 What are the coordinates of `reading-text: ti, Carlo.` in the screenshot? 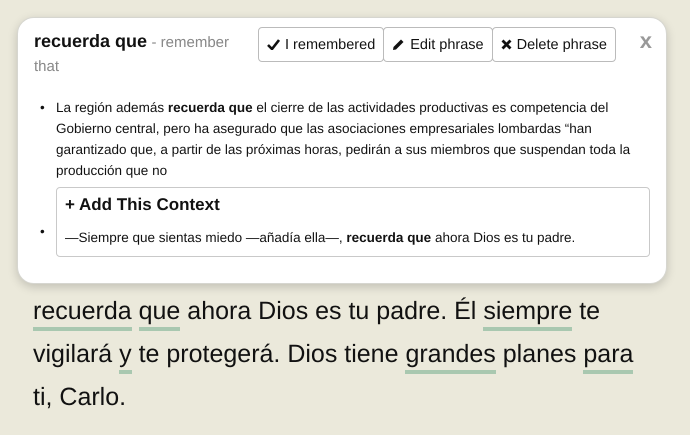 It's located at (79, 397).